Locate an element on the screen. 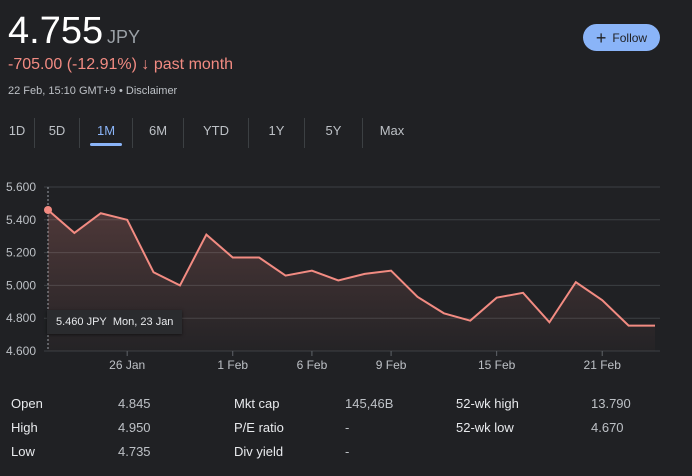  y-tick-label: 5.200 is located at coordinates (21, 253).